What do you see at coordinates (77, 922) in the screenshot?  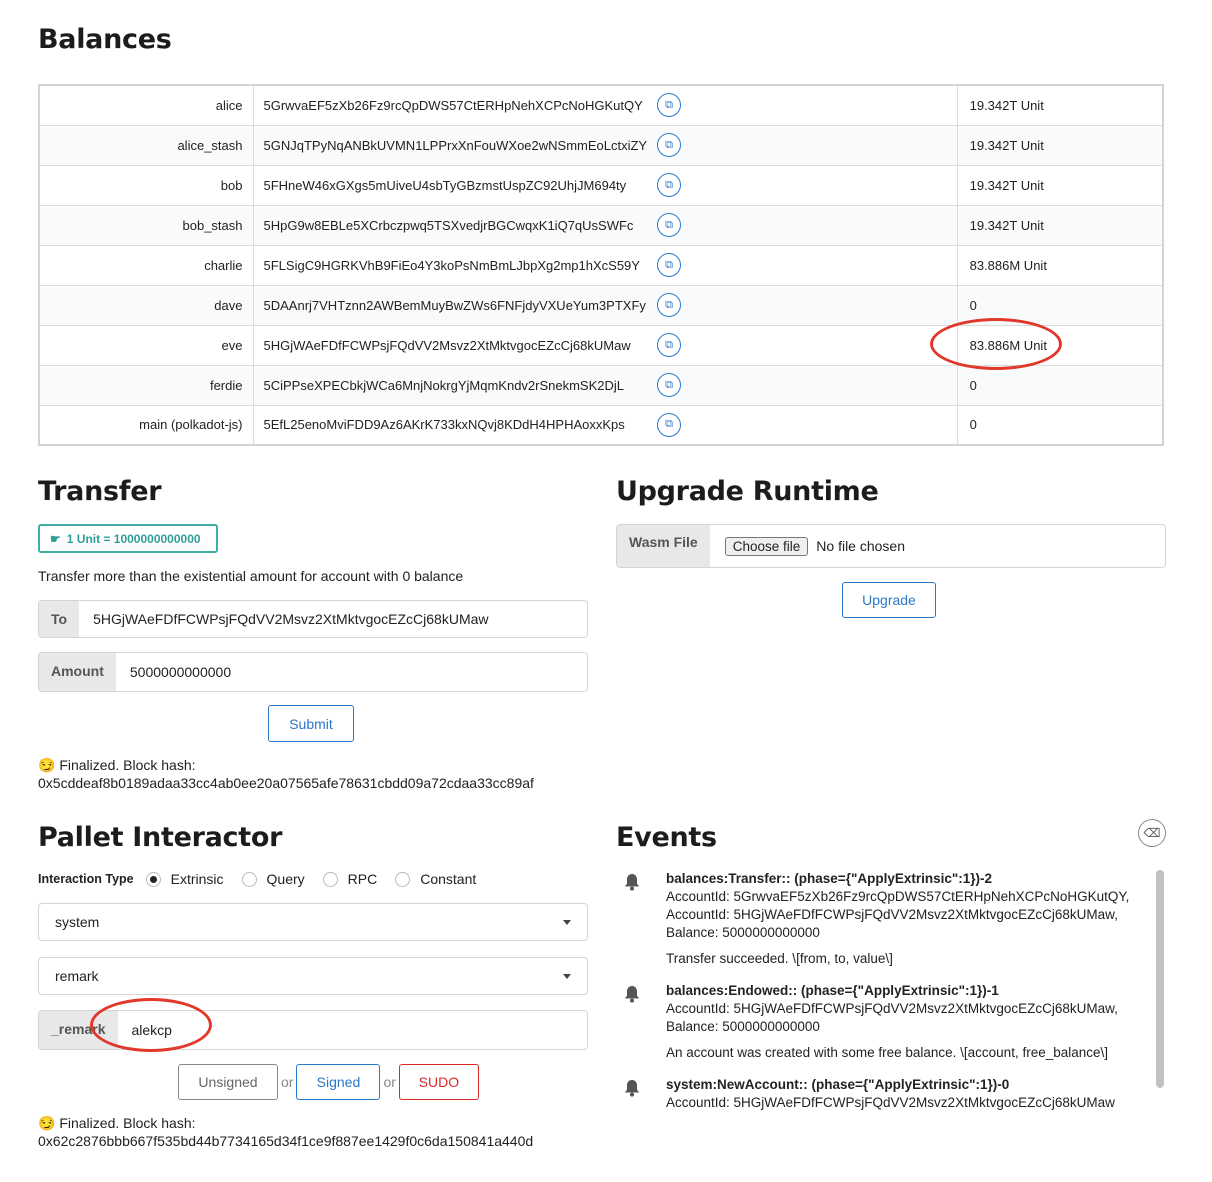 I see `pallet-dropdown-value: system` at bounding box center [77, 922].